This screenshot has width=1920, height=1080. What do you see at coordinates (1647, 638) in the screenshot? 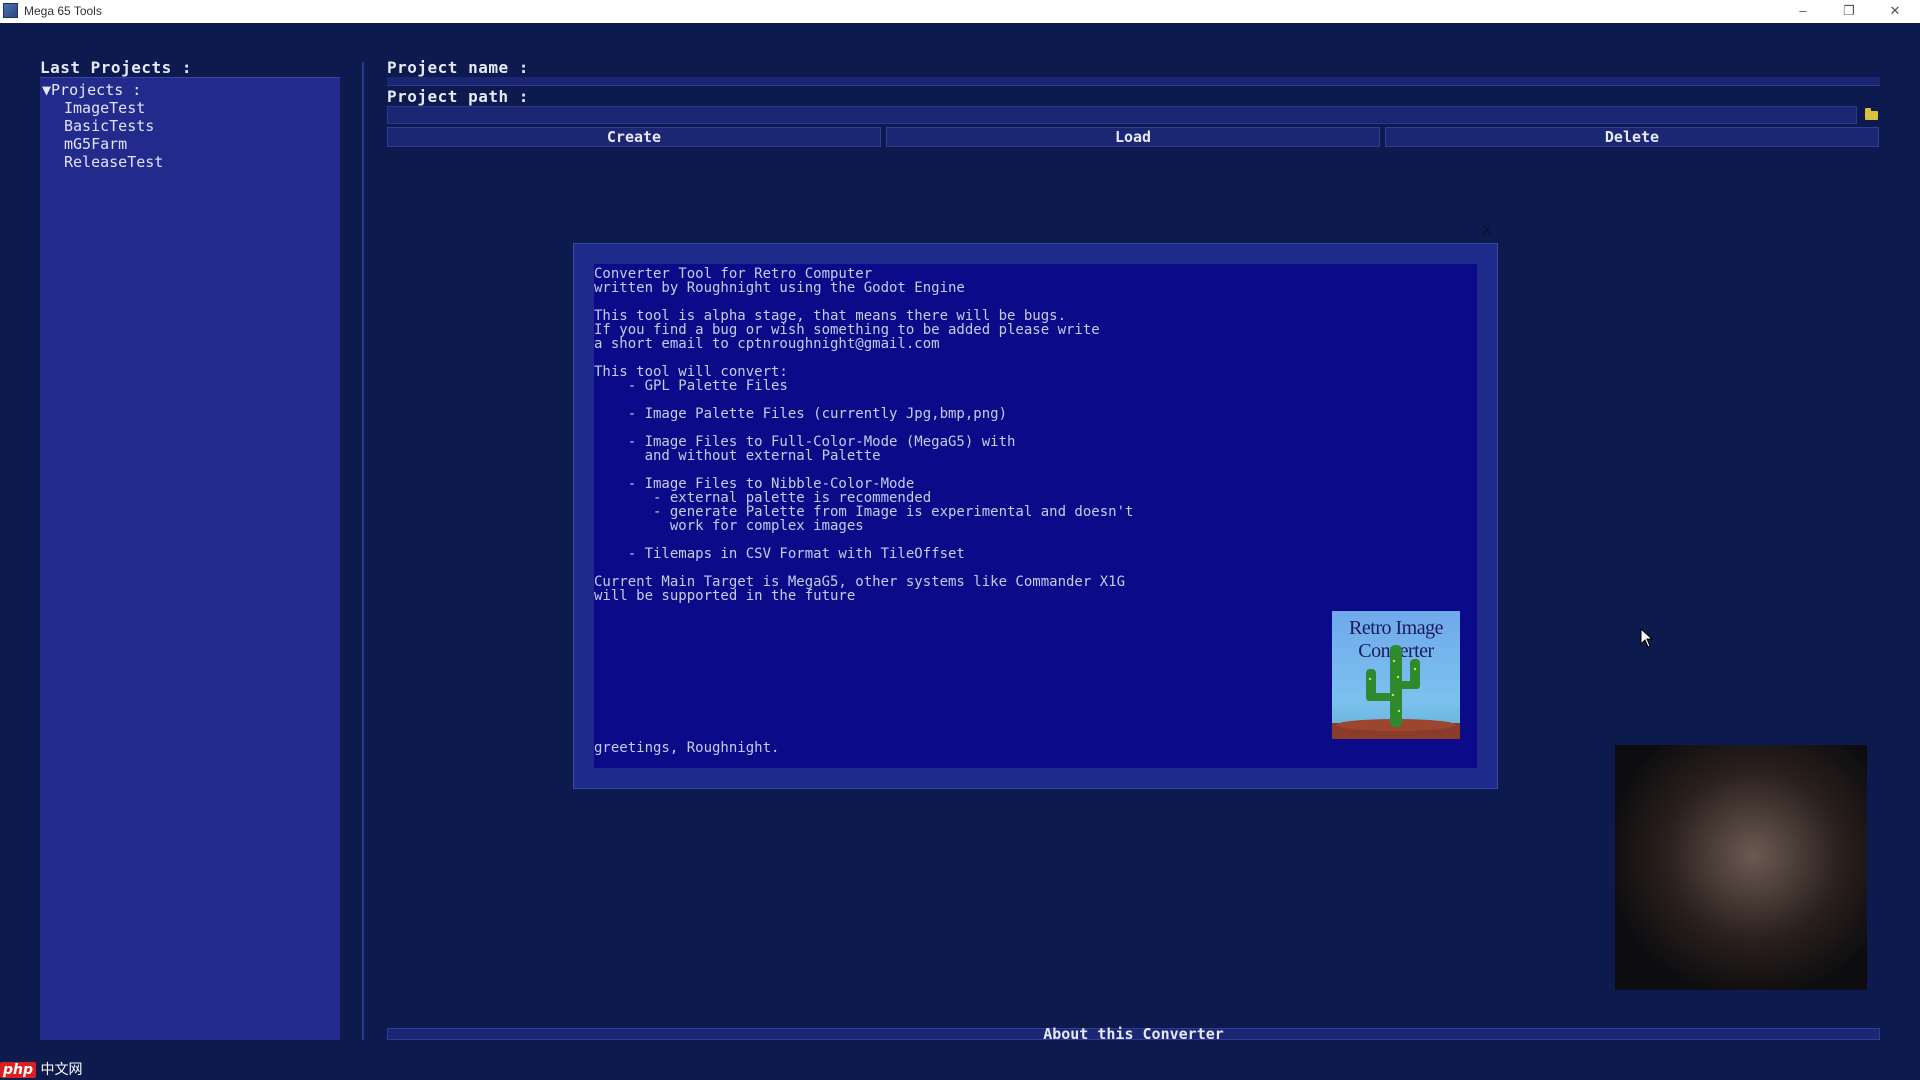
I see `mouse-cursor-icon` at bounding box center [1647, 638].